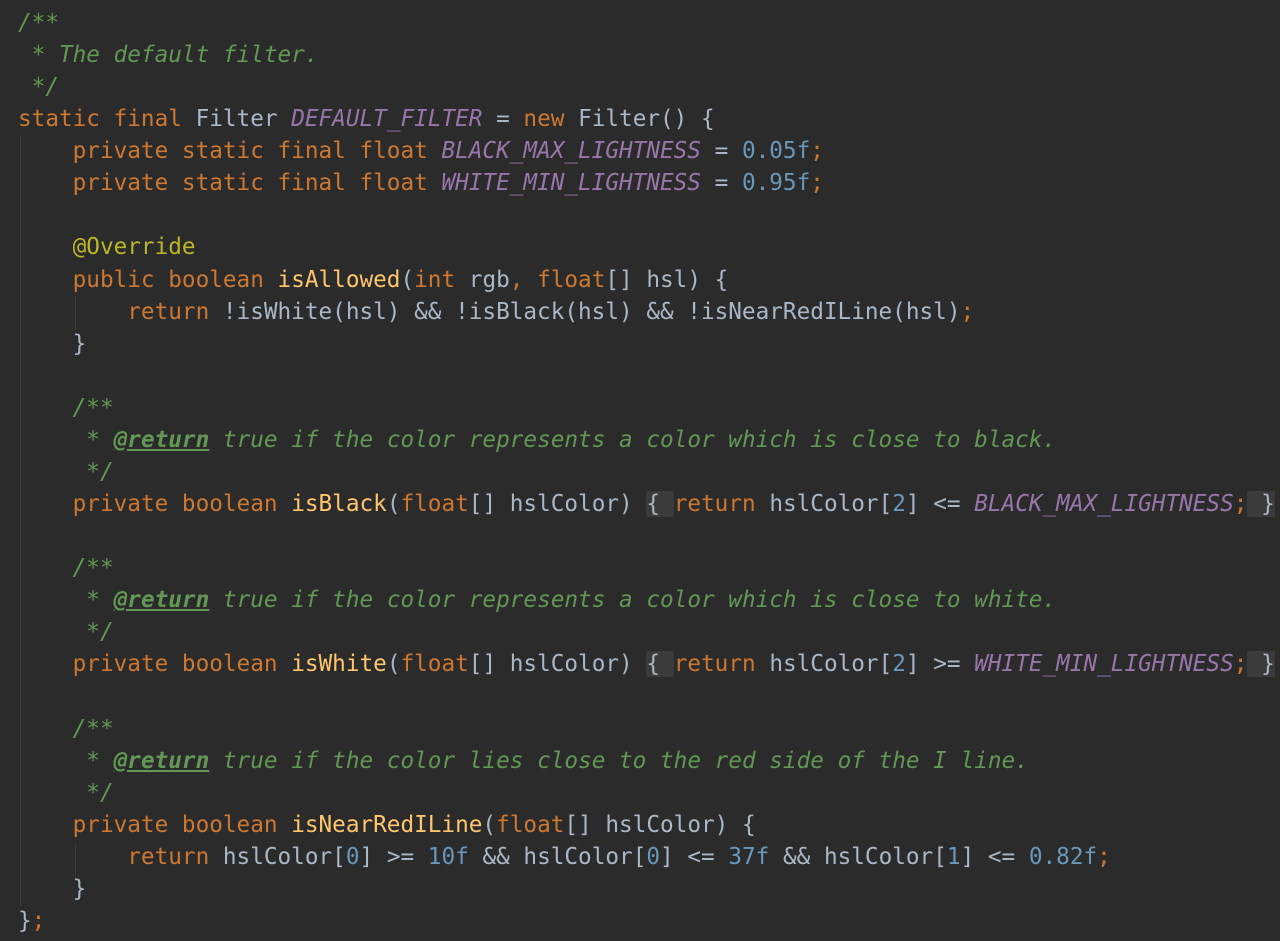 The height and width of the screenshot is (941, 1280). What do you see at coordinates (646, 119) in the screenshot?
I see `code-token: Filter() {` at bounding box center [646, 119].